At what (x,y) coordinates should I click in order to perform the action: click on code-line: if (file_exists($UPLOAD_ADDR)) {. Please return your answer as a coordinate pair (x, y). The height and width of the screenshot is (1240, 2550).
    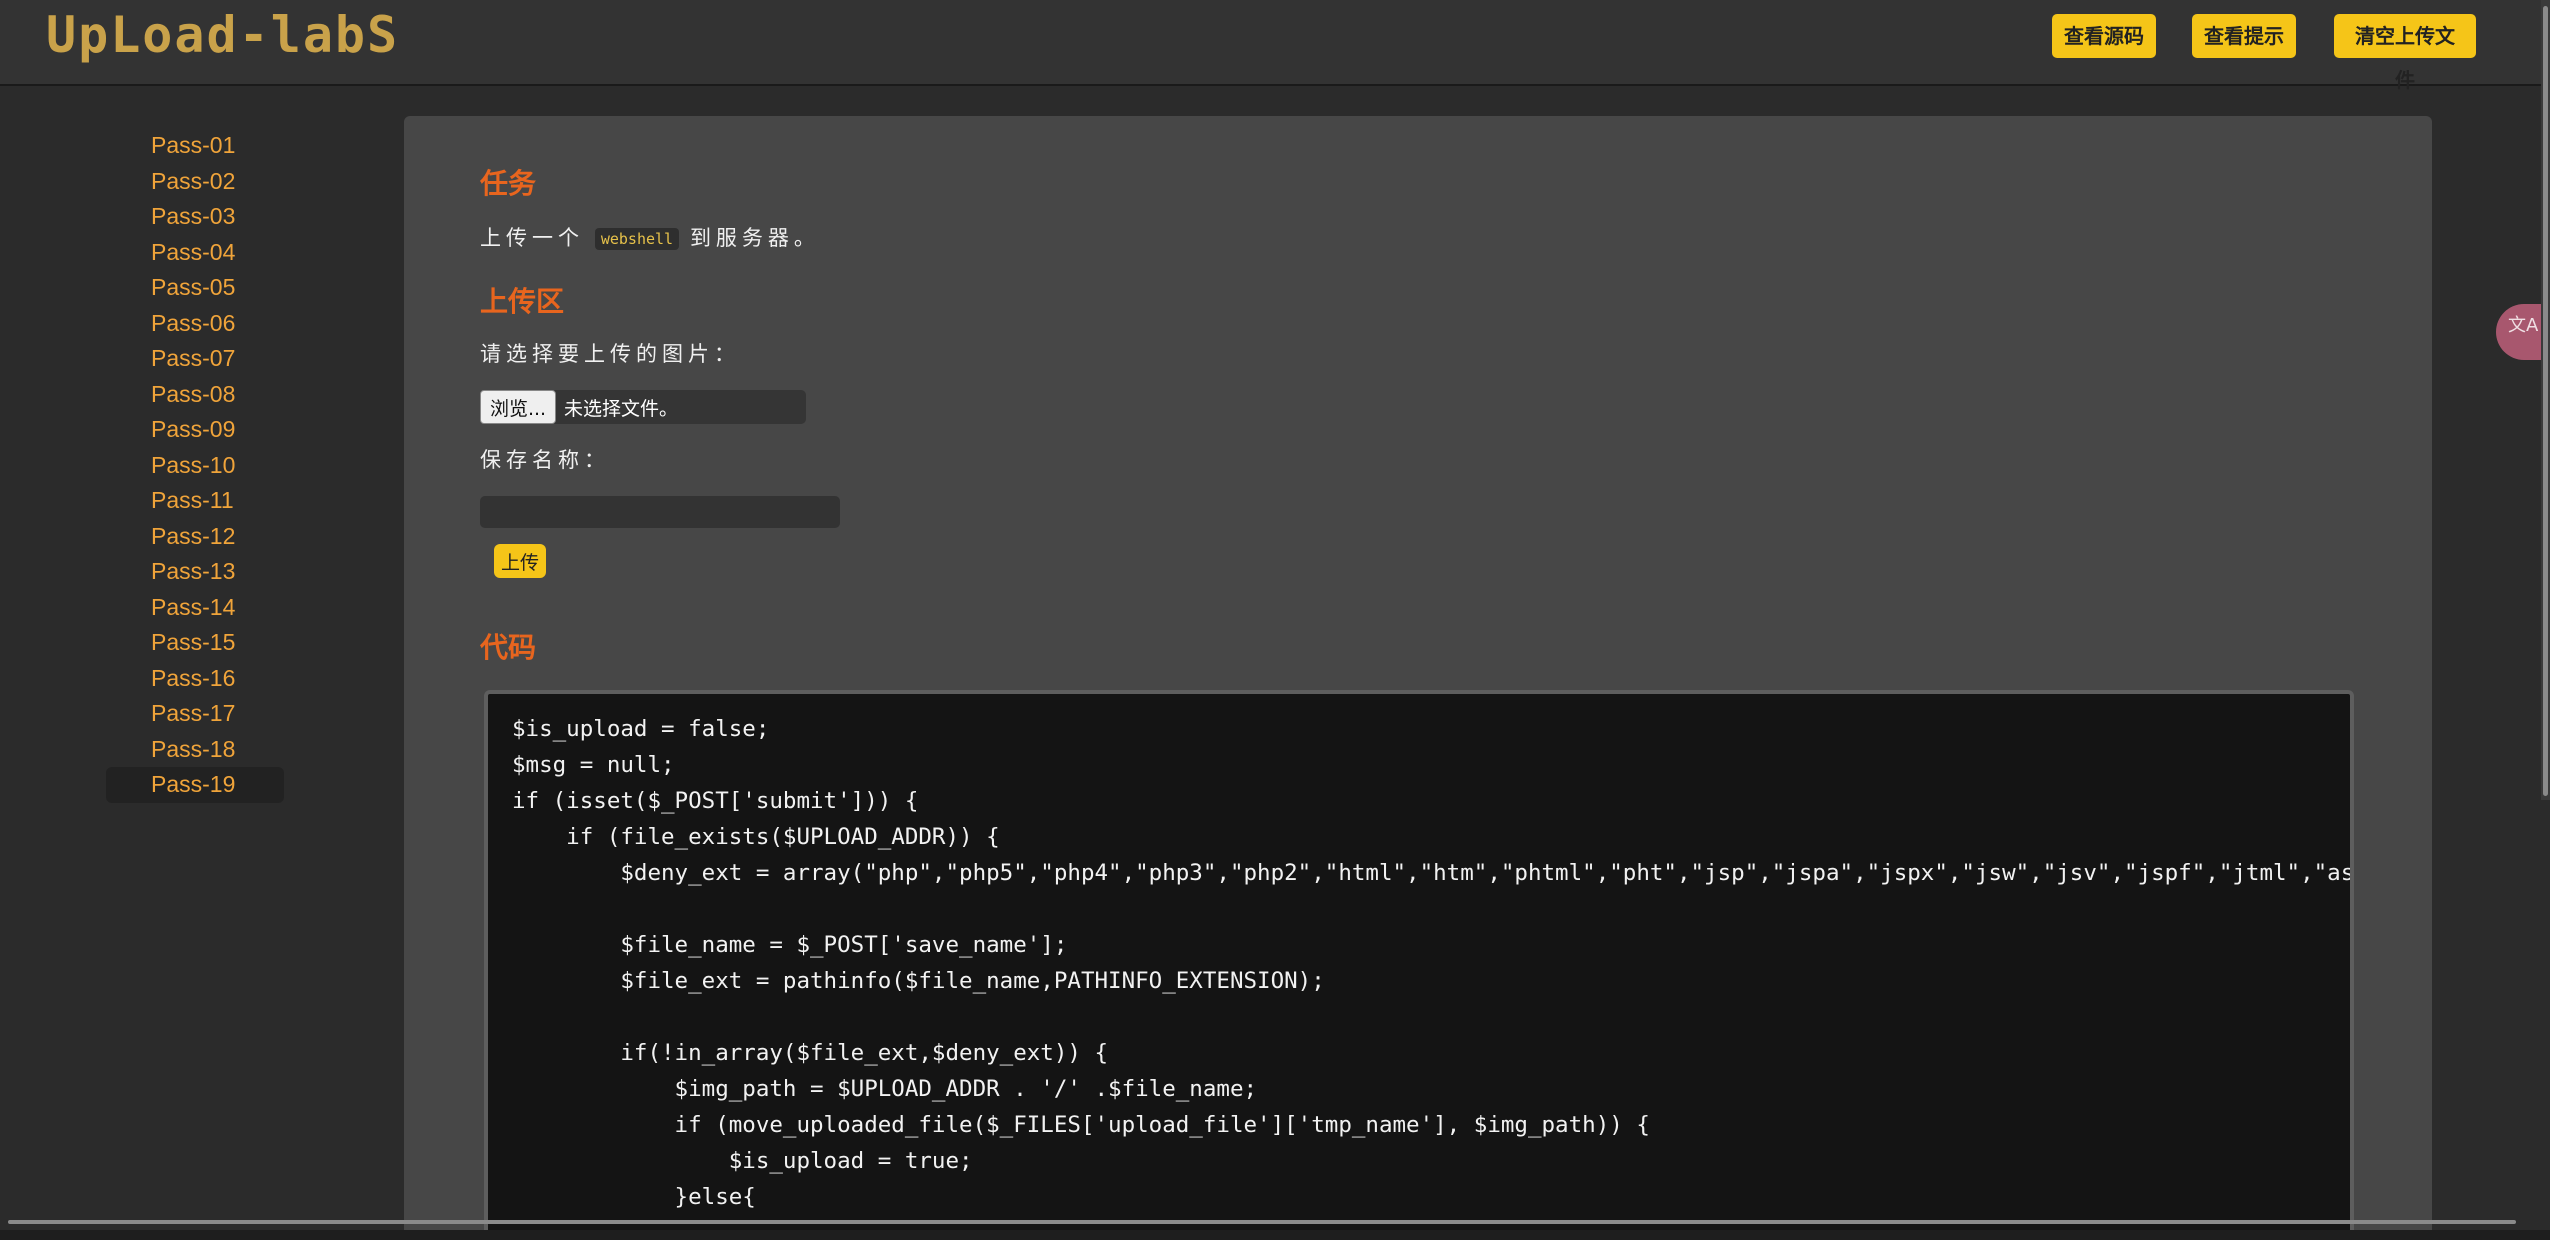
    Looking at the image, I should click on (756, 837).